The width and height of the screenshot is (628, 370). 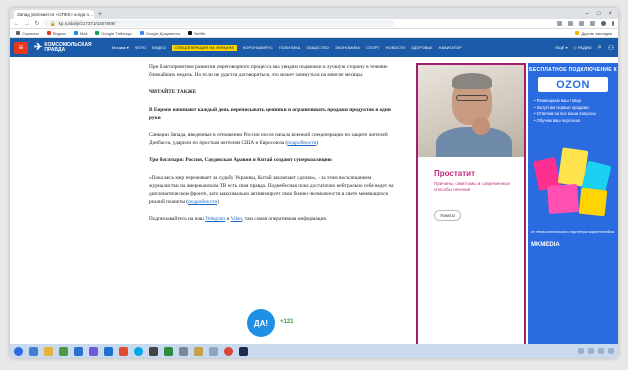 What do you see at coordinates (611, 48) in the screenshot?
I see `user-icon: ⚇` at bounding box center [611, 48].